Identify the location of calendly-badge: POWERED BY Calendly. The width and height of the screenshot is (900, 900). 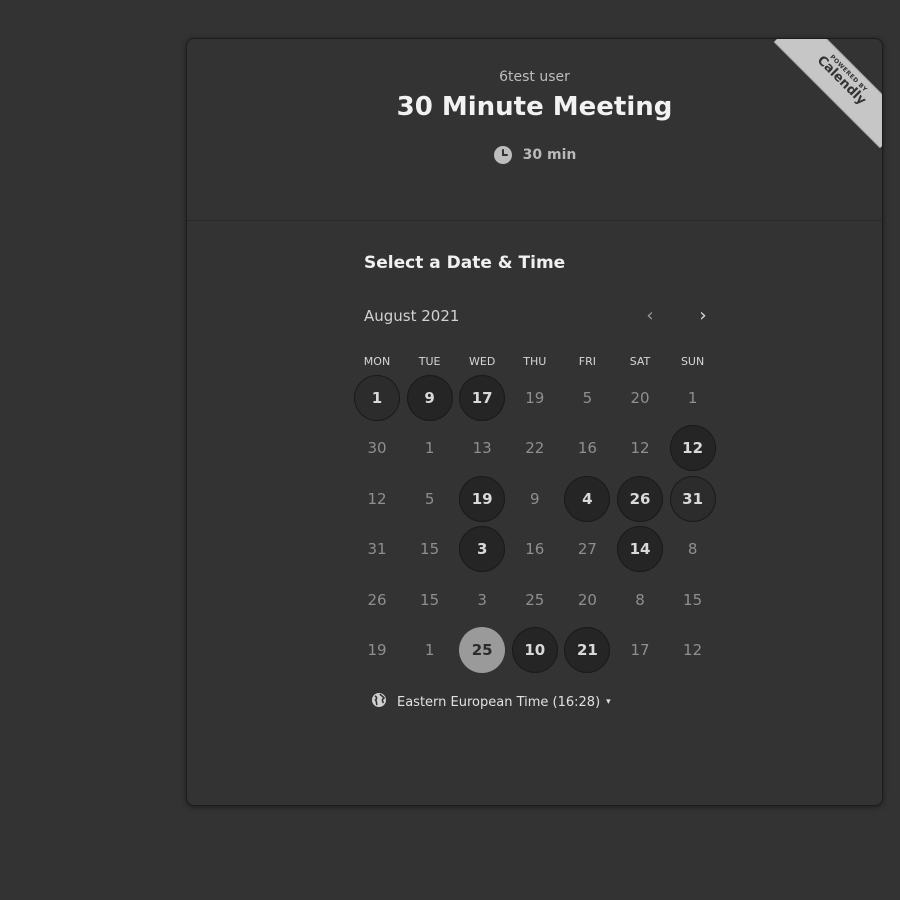
(827, 94).